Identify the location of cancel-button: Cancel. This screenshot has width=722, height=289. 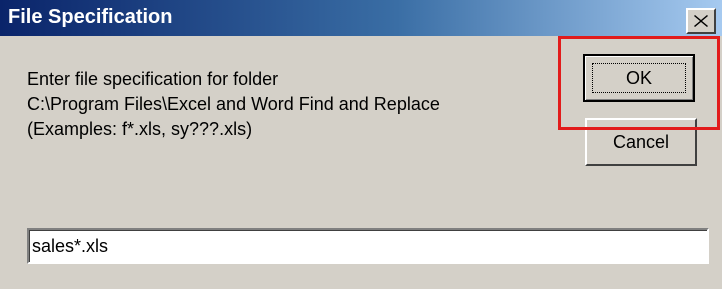
(641, 142).